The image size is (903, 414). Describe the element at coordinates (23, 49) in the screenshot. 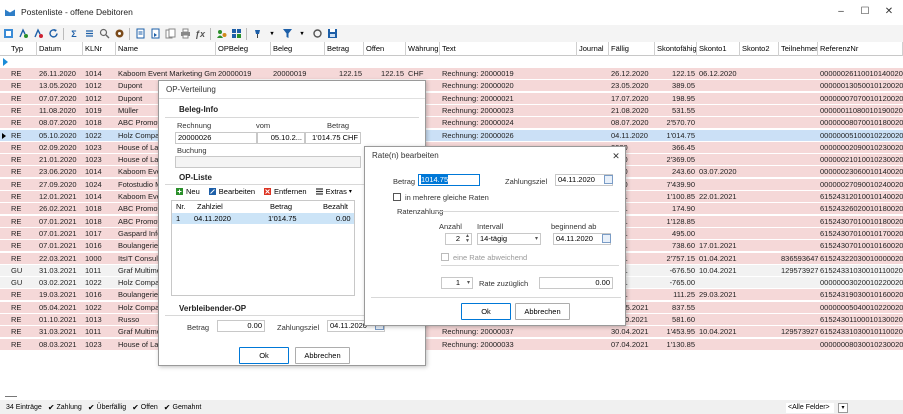

I see `col-typ: Typ` at that location.